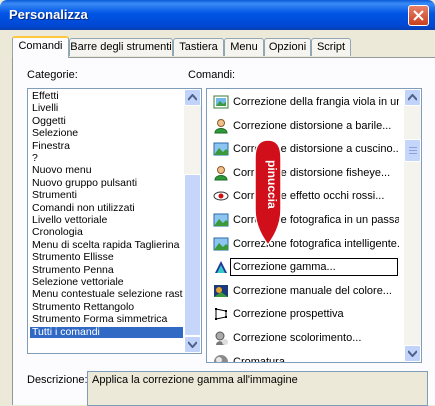 The image size is (435, 406). What do you see at coordinates (106, 195) in the screenshot?
I see `category-item: Strumenti` at bounding box center [106, 195].